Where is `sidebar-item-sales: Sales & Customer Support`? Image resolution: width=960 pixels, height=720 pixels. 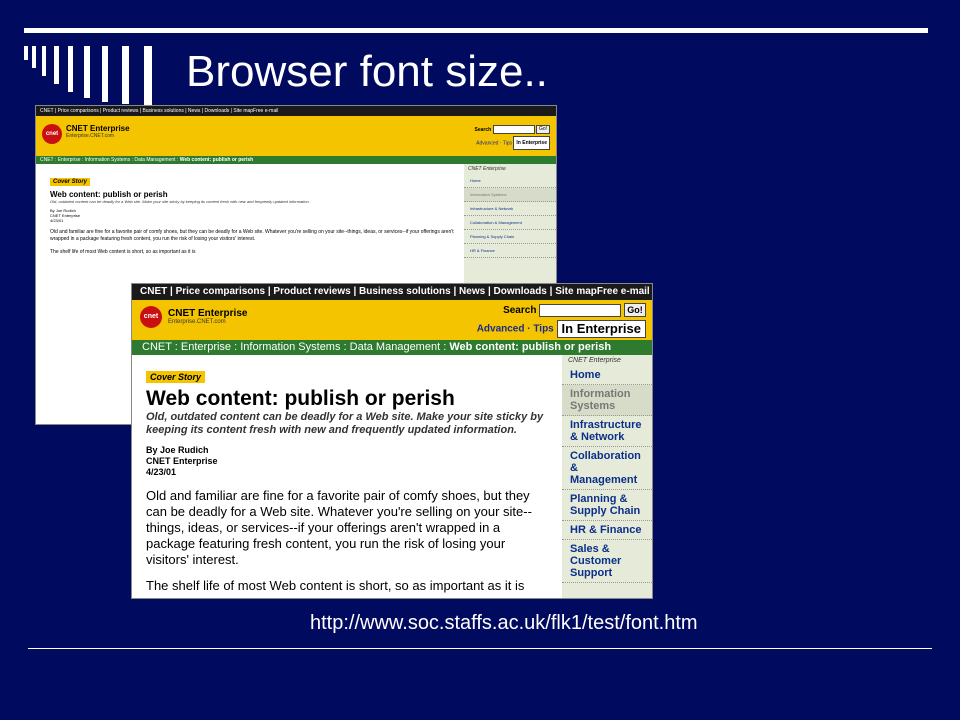 sidebar-item-sales: Sales & Customer Support is located at coordinates (607, 561).